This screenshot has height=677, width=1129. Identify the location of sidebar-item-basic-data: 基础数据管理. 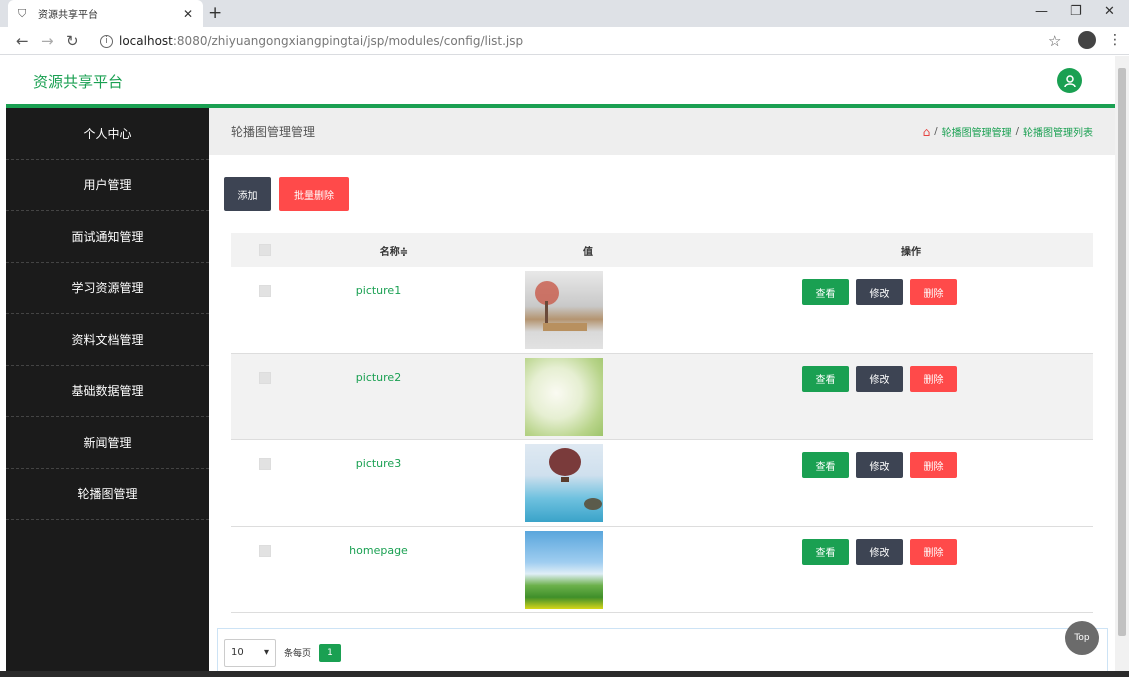
(107, 391).